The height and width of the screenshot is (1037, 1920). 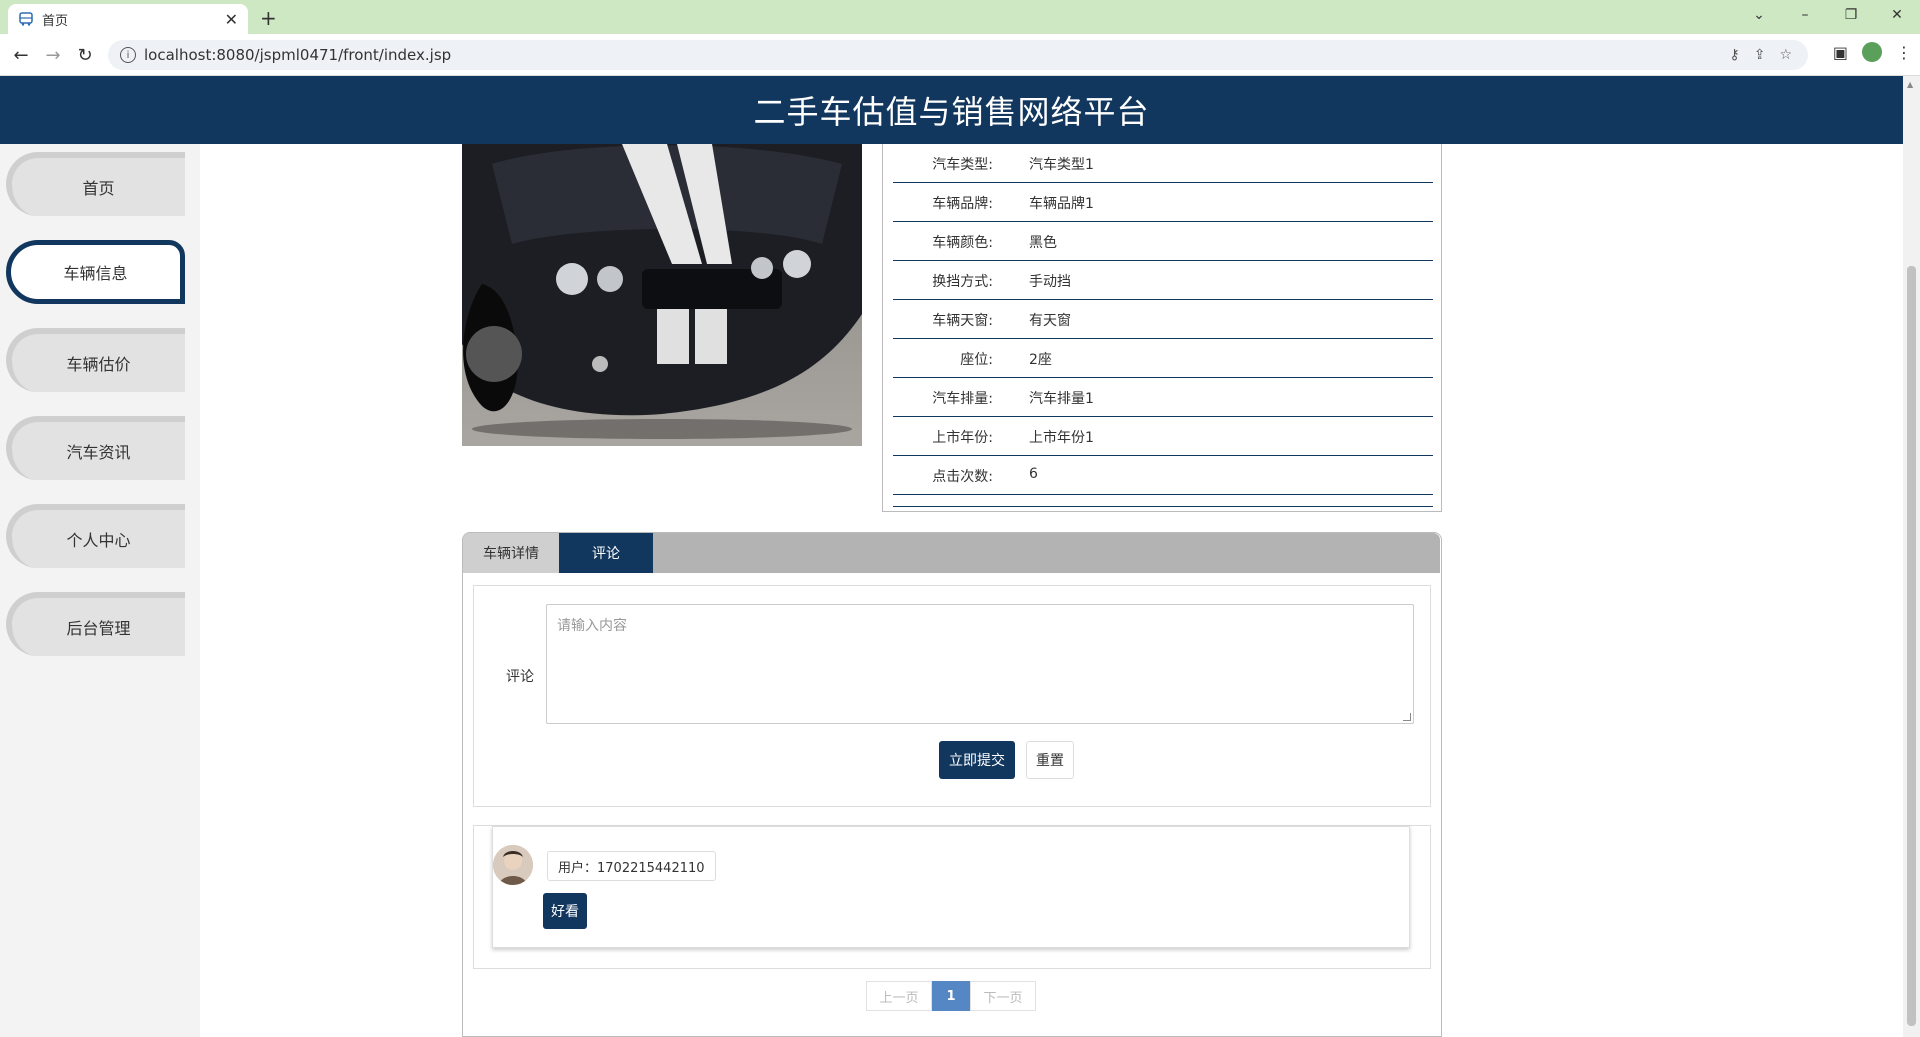 I want to click on info-key: 车辆天窗:, so click(x=962, y=321).